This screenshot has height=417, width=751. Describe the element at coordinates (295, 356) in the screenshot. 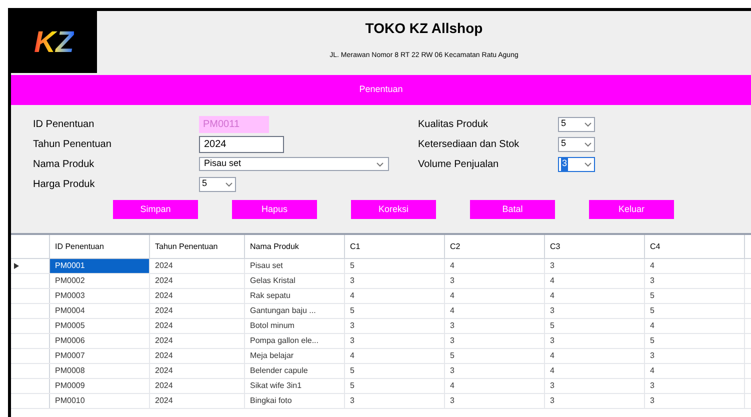

I see `table-cell: Meja belajar` at that location.